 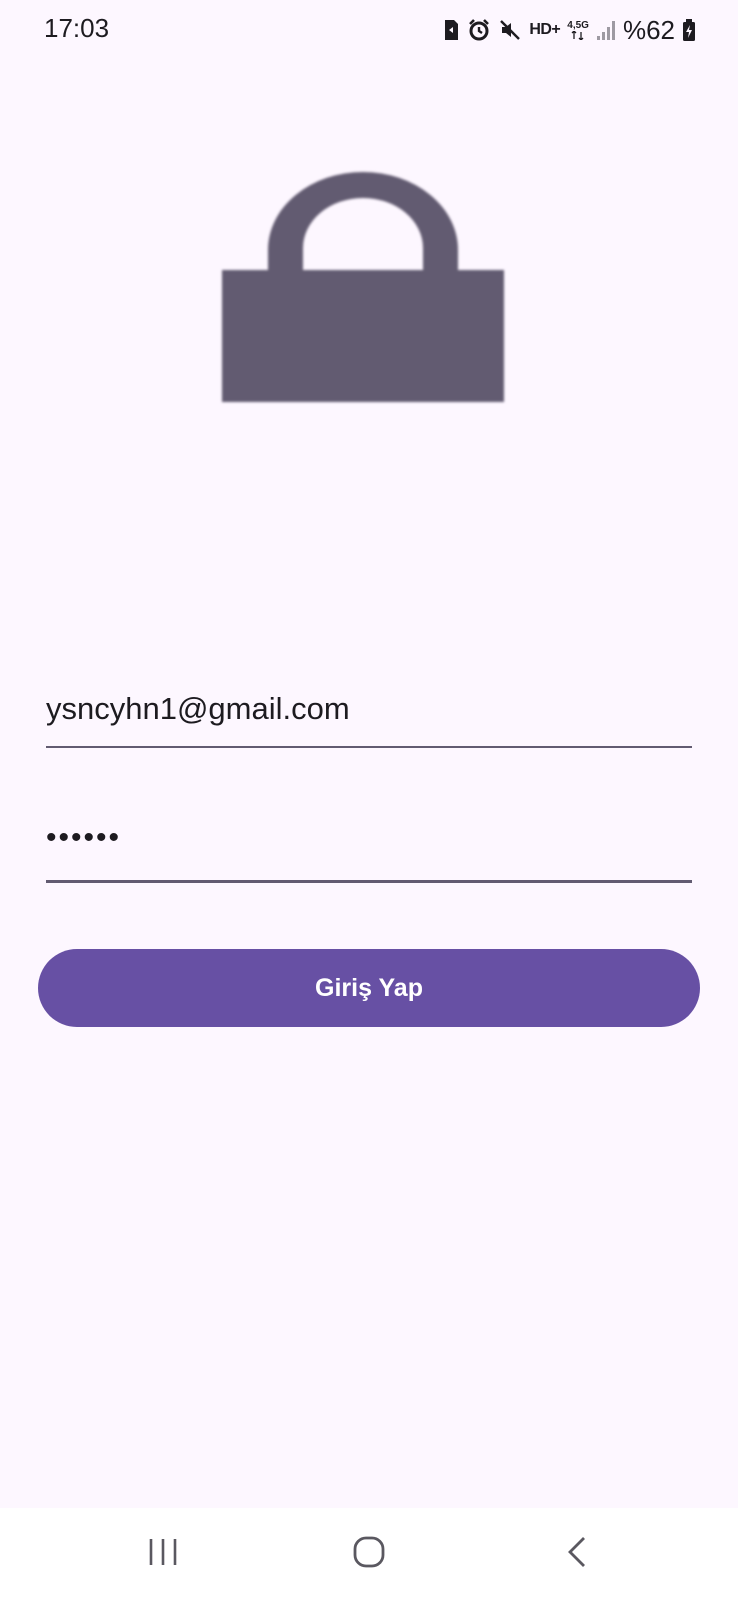 I want to click on network-4-5g-icon: 4,5G, so click(x=578, y=29).